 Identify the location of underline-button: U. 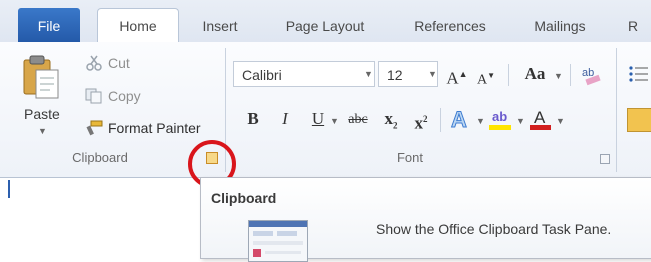
(318, 119).